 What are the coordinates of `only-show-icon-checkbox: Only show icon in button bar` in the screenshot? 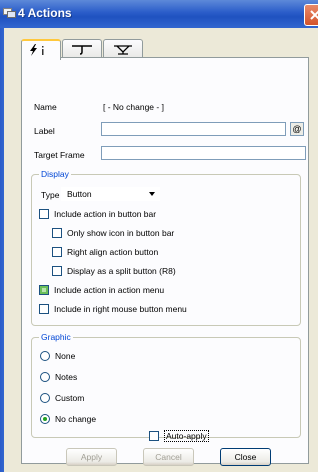 It's located at (113, 233).